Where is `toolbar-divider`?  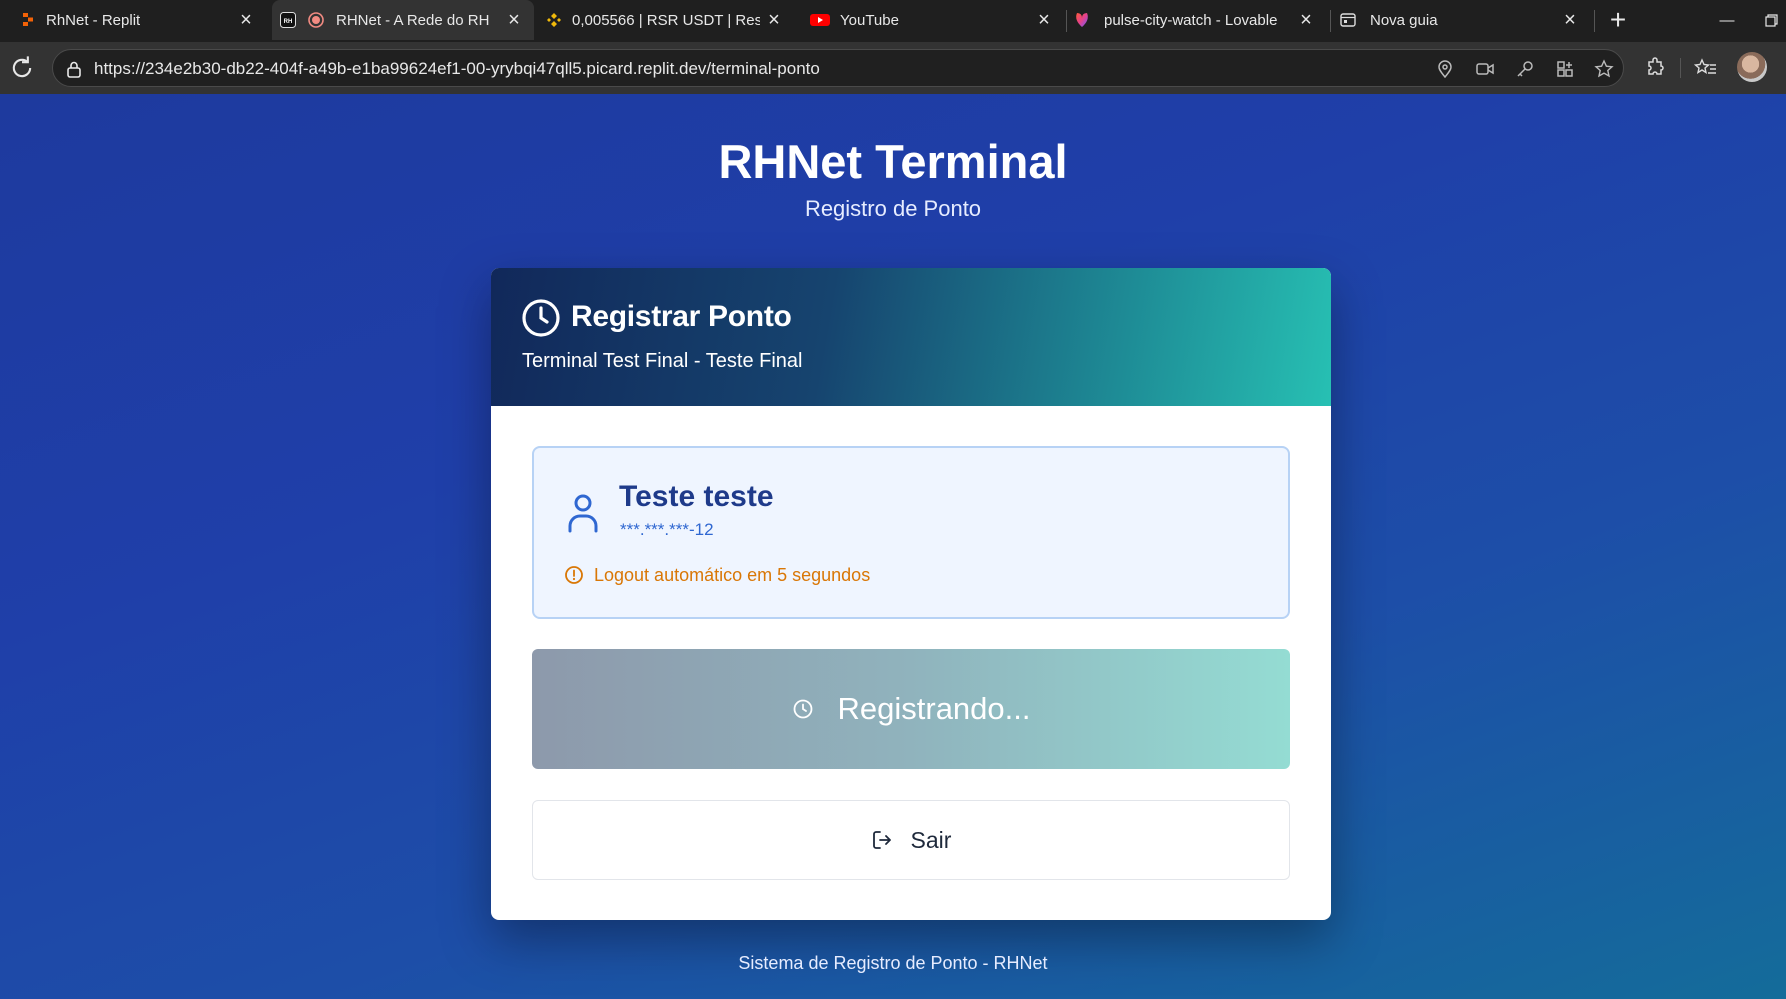
toolbar-divider is located at coordinates (1680, 68).